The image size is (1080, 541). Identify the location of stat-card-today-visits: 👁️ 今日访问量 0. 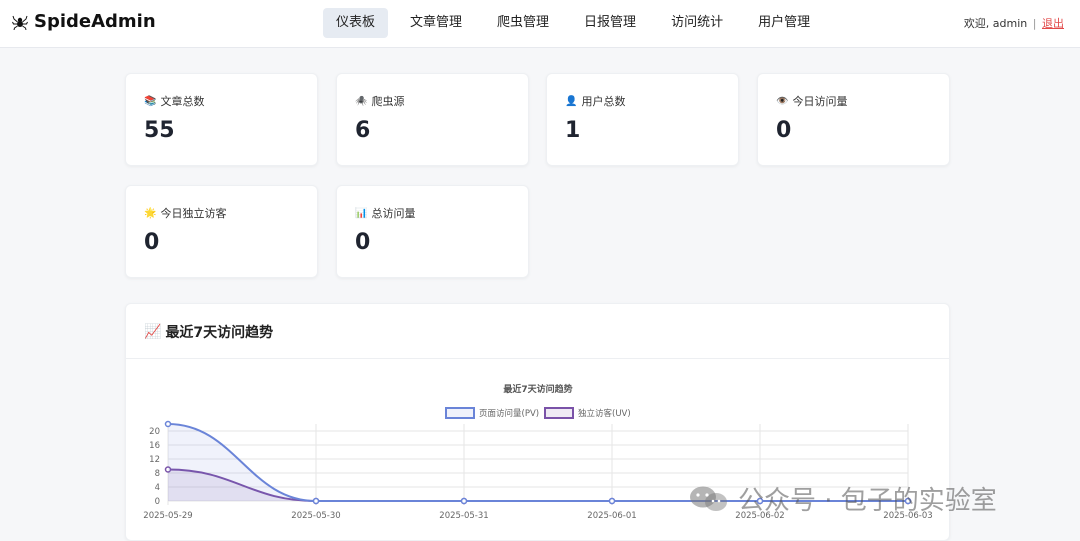
(853, 119).